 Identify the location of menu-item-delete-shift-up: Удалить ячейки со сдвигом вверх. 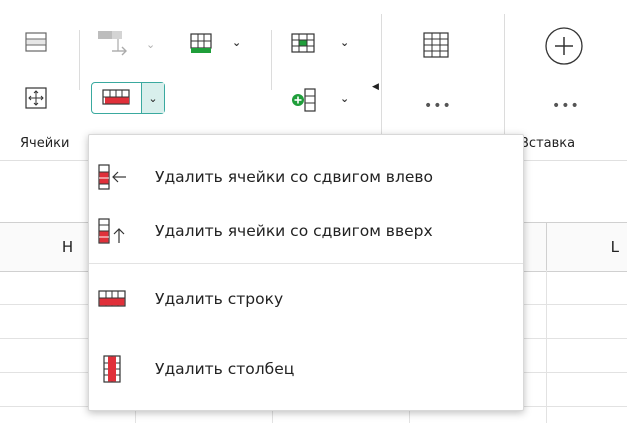
(306, 231).